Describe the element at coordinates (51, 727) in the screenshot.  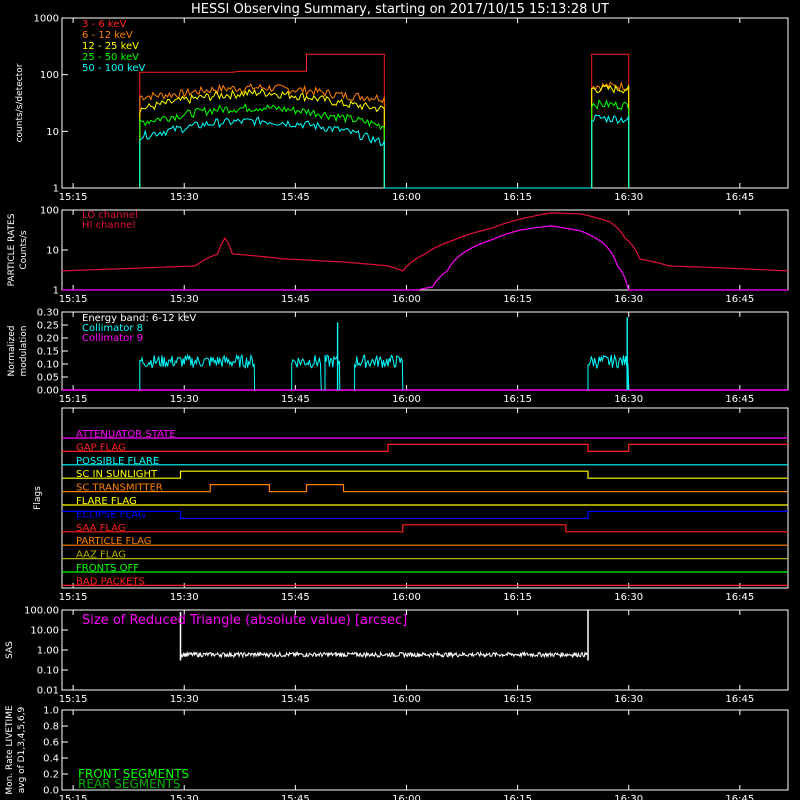
I see `y-tick-label: 0.8` at that location.